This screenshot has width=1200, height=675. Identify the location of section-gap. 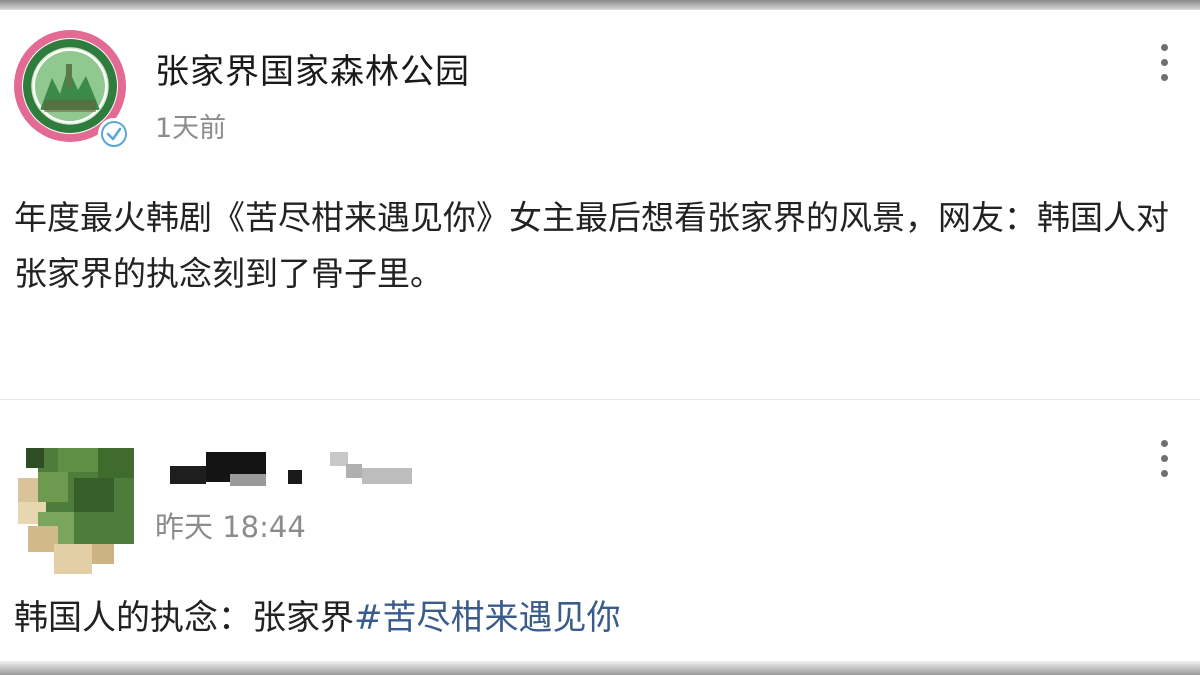
(600, 361).